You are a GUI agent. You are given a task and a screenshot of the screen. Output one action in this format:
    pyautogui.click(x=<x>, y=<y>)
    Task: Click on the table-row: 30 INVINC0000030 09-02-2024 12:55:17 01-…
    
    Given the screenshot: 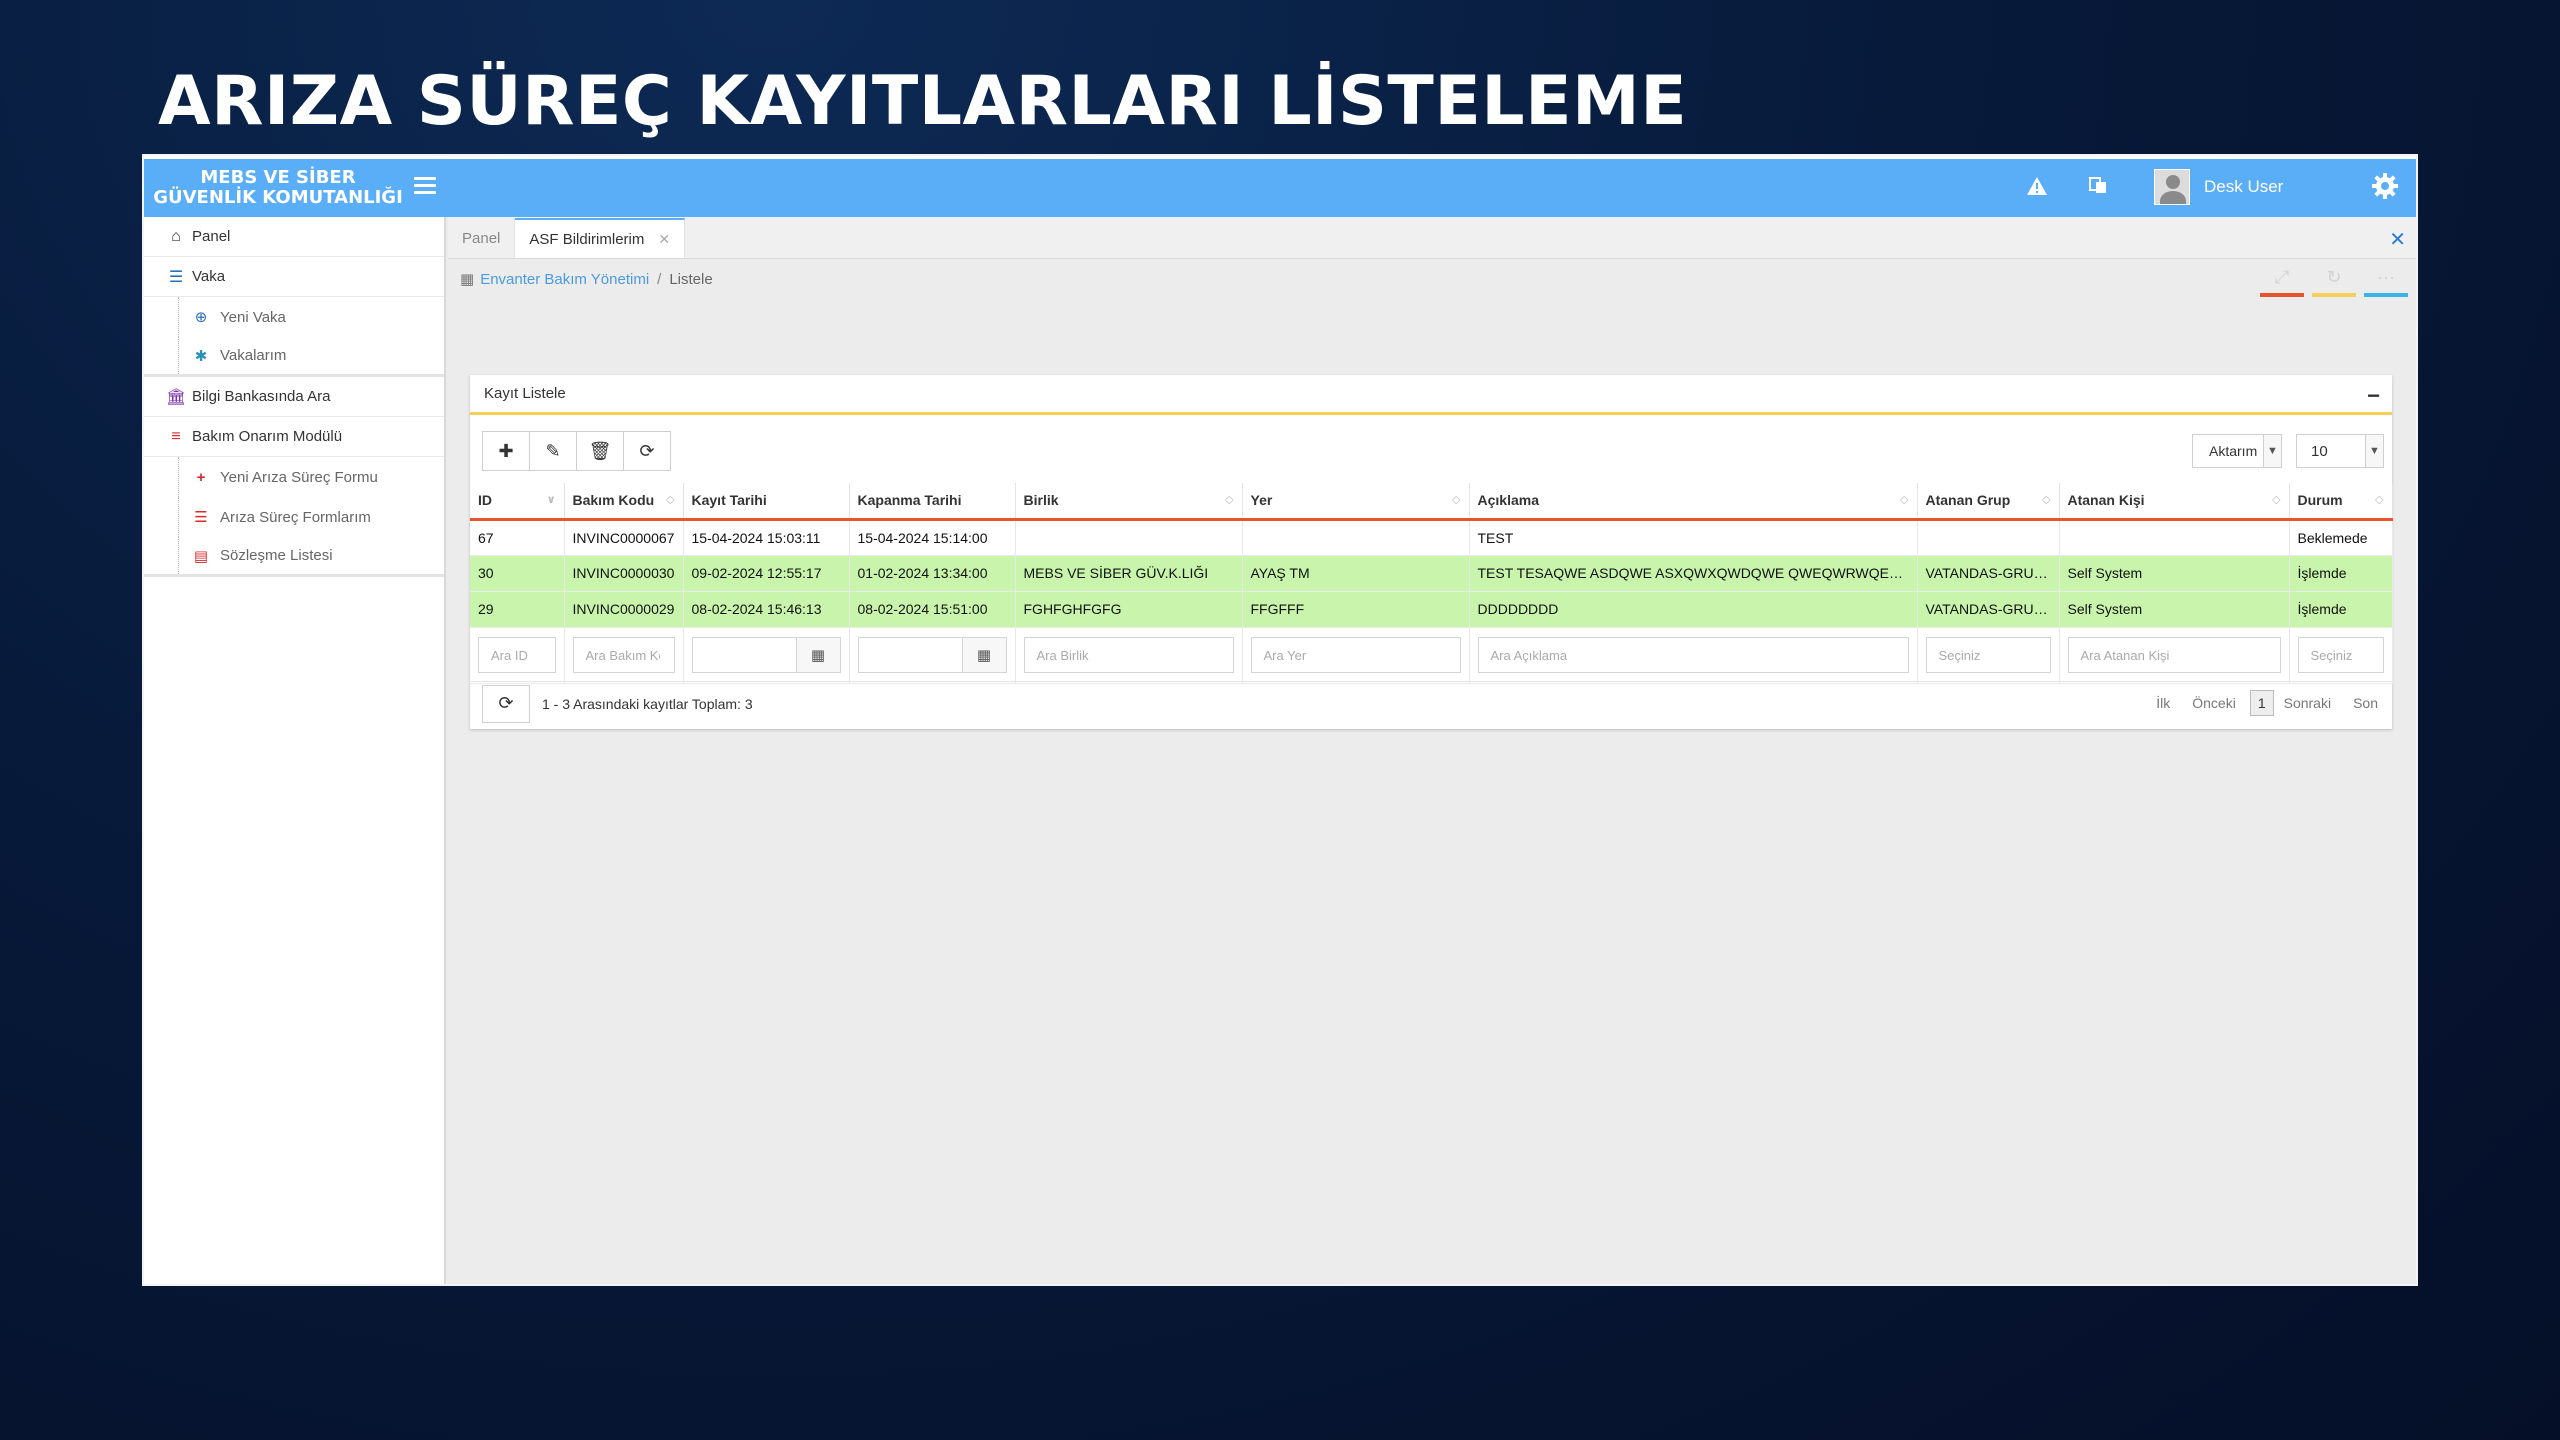 What is the action you would take?
    pyautogui.click(x=1431, y=573)
    